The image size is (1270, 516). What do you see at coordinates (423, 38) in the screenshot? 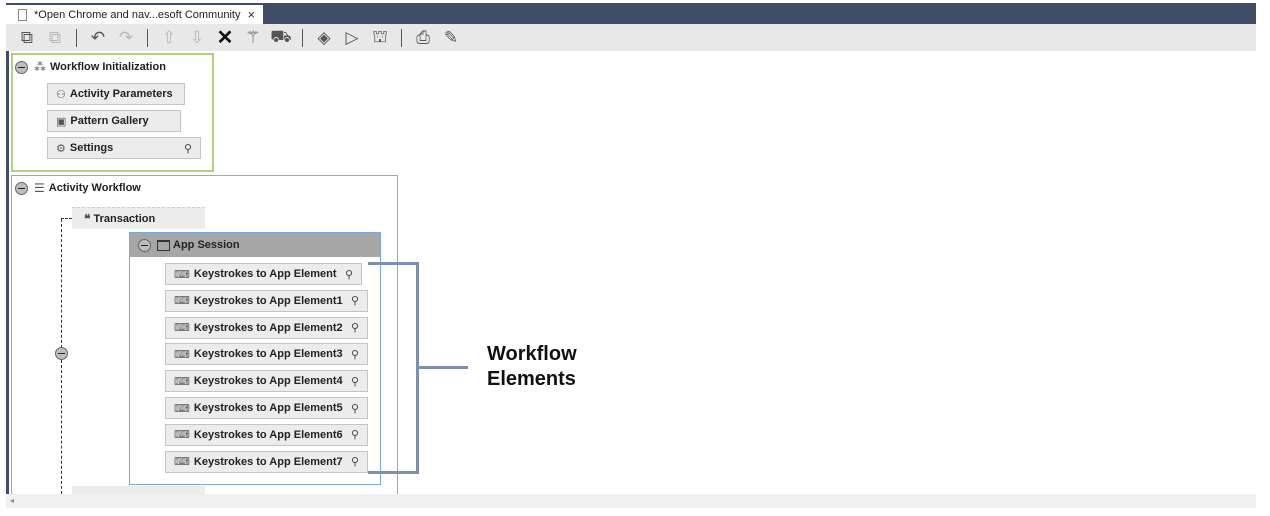
I see `print-button: ⎙` at bounding box center [423, 38].